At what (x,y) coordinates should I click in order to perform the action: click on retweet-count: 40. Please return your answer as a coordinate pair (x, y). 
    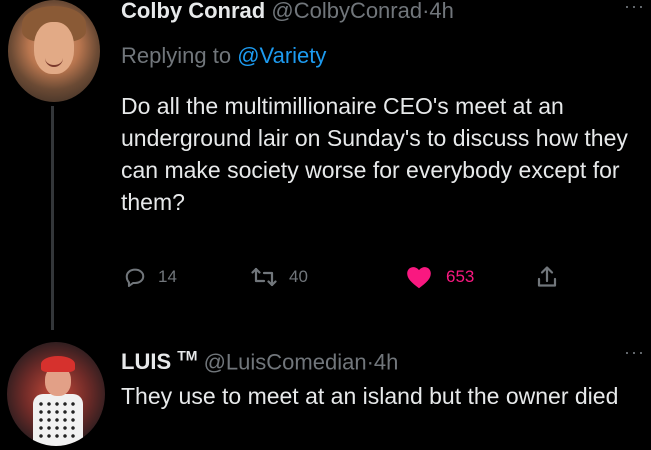
    Looking at the image, I should click on (298, 276).